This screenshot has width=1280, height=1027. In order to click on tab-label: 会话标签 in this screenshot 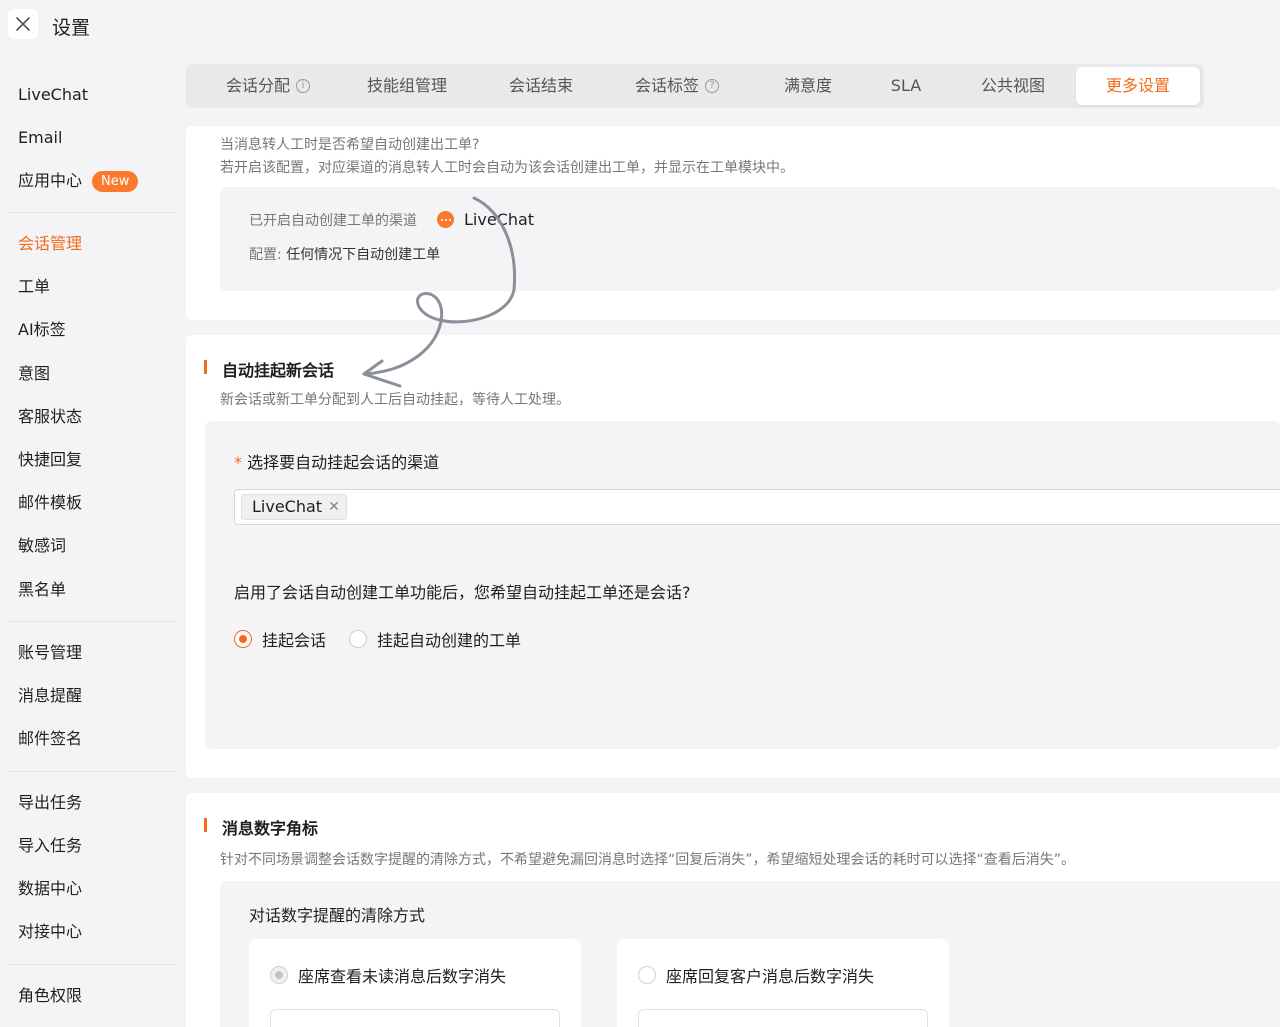, I will do `click(666, 85)`.